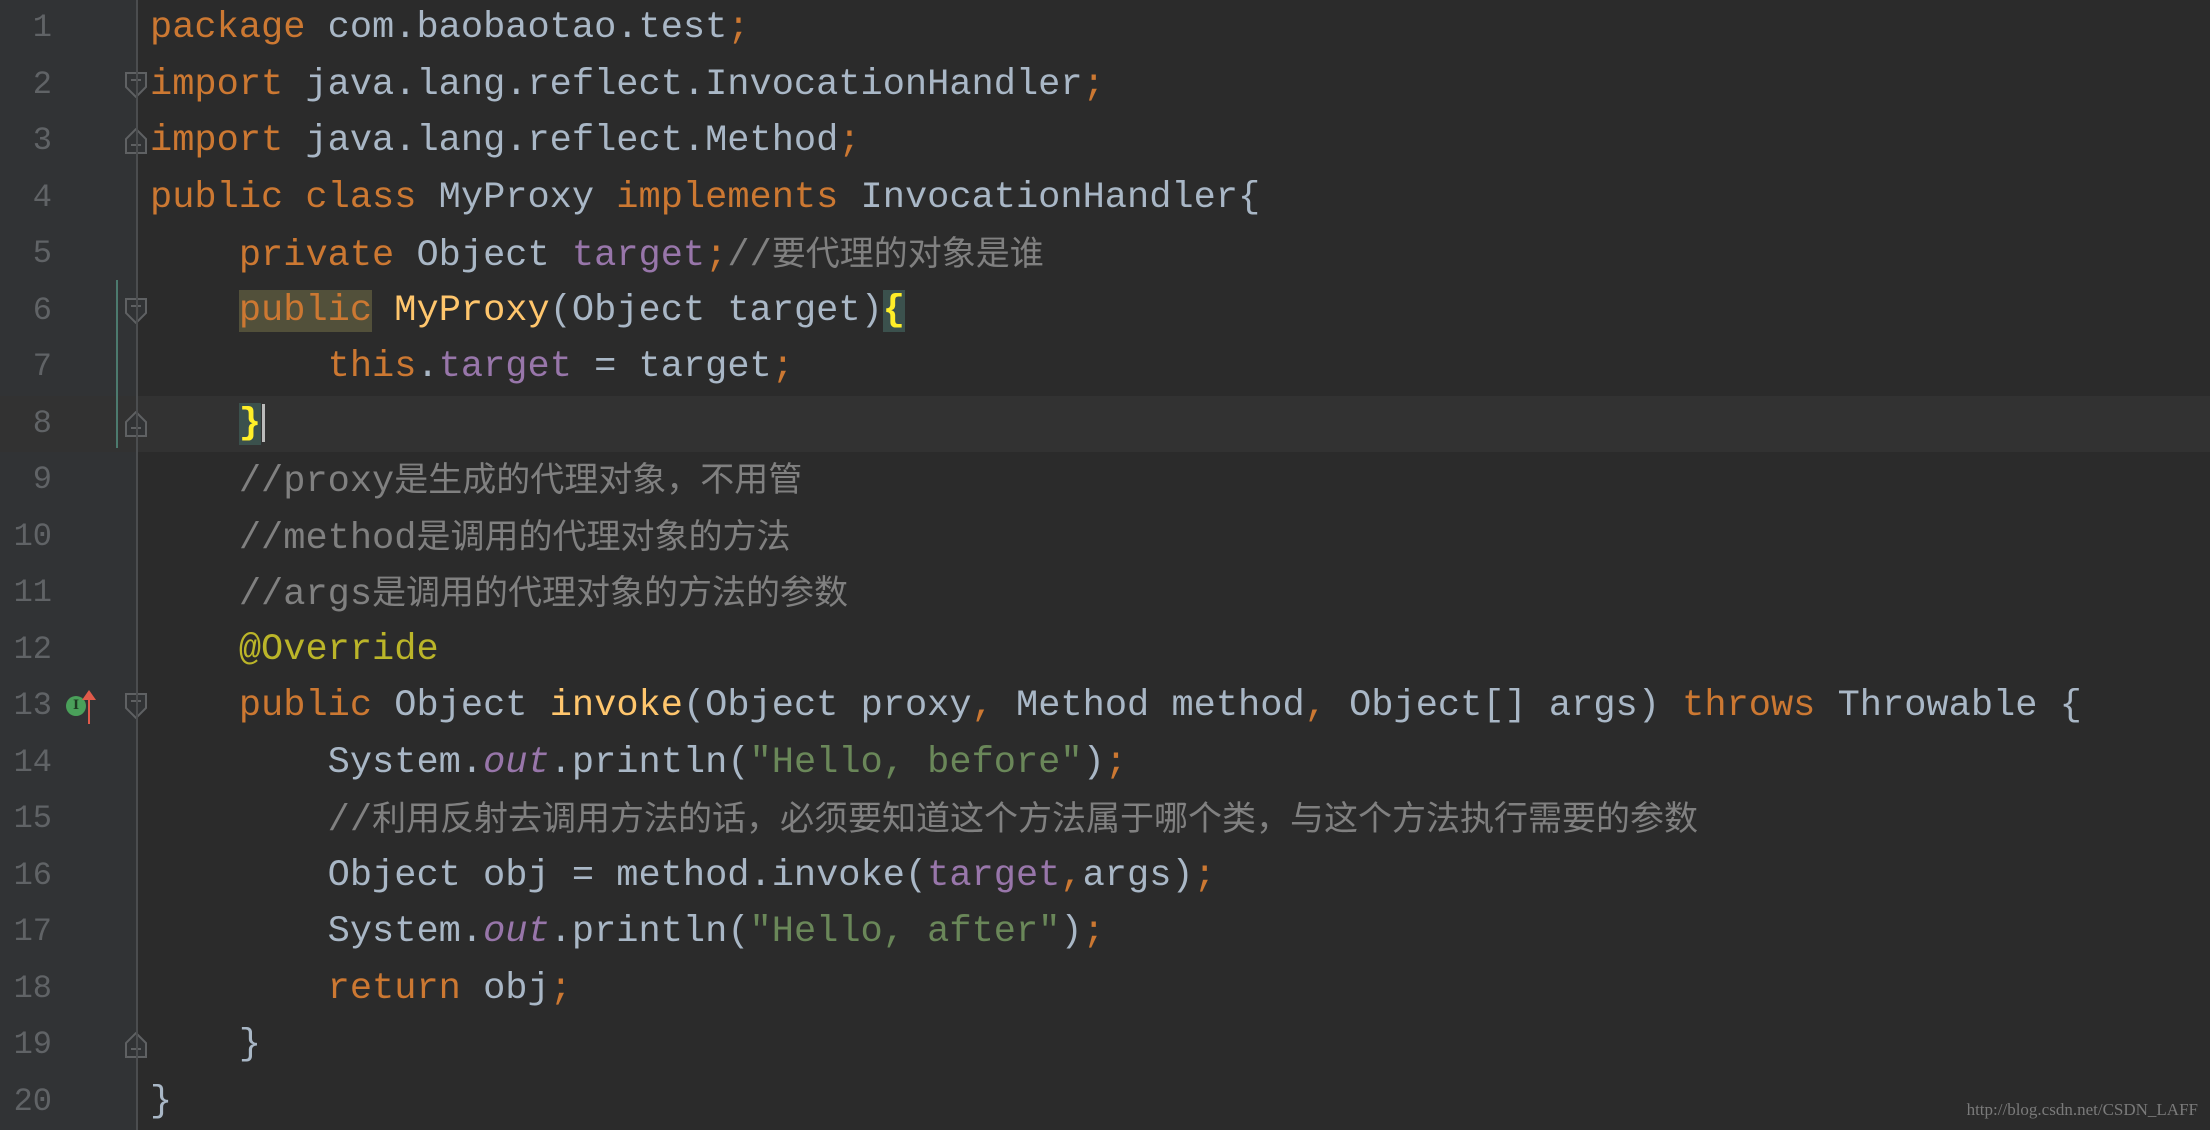  What do you see at coordinates (26, 706) in the screenshot?
I see `line-number: 13` at bounding box center [26, 706].